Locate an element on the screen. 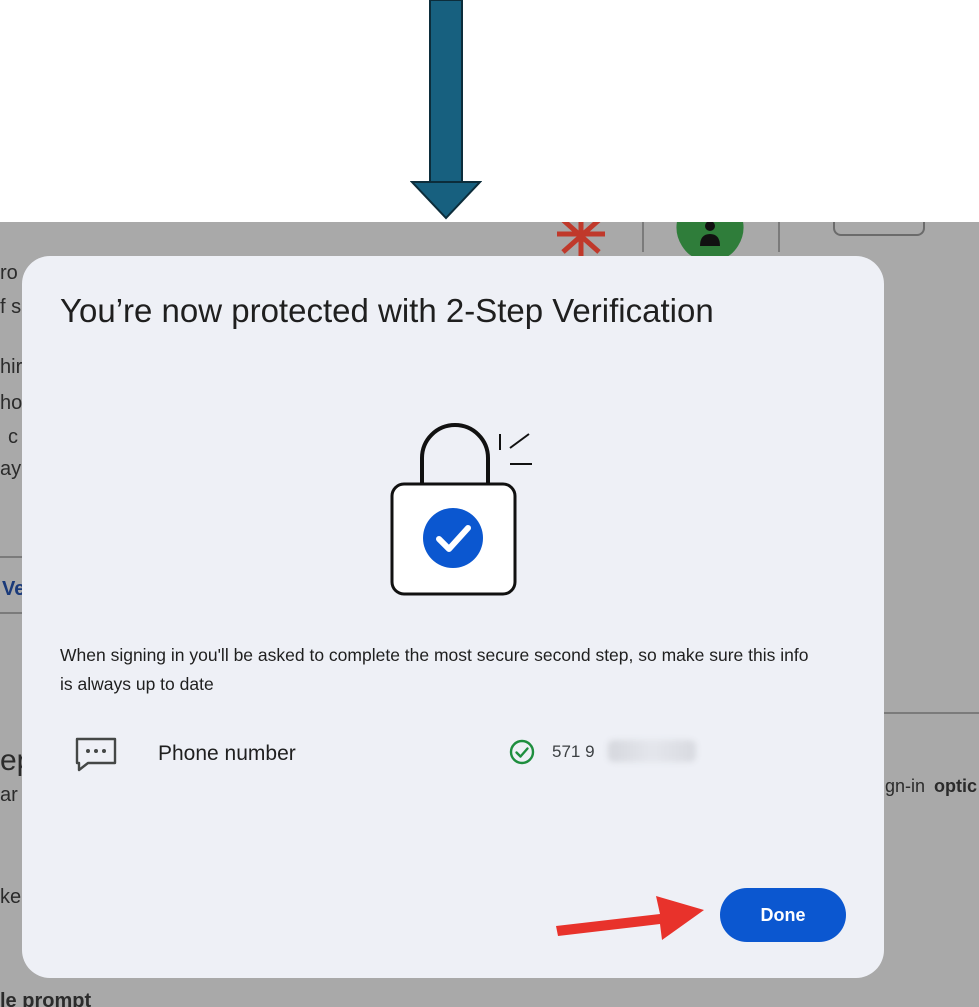 The width and height of the screenshot is (979, 1007). method-row-phone: Phone number 571 9 is located at coordinates (450, 755).